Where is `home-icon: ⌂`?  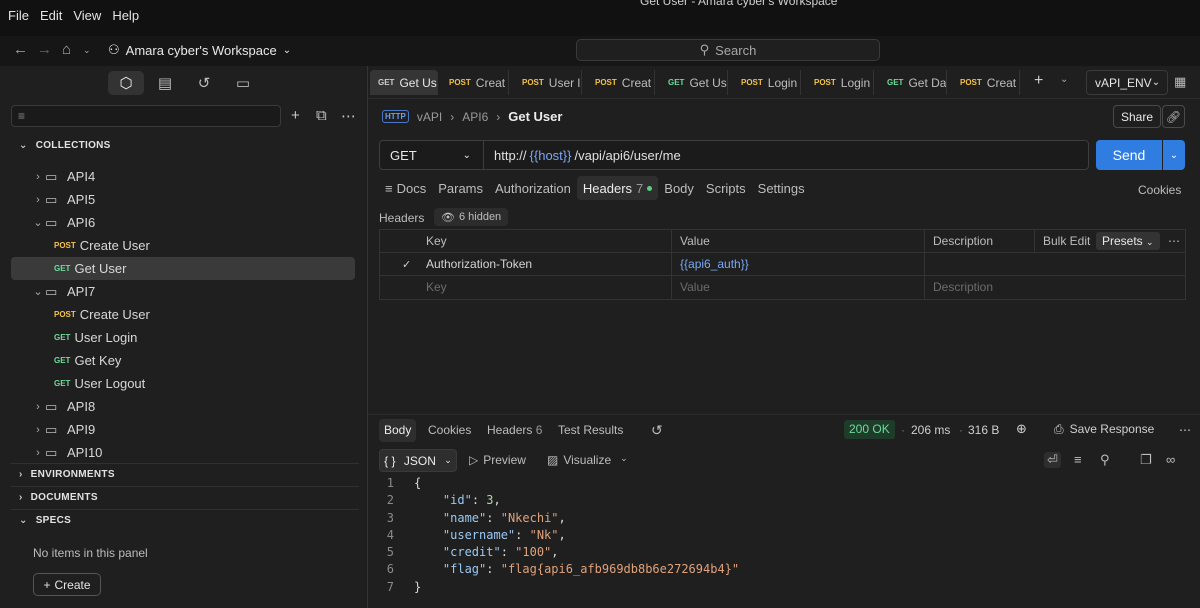
home-icon: ⌂ is located at coordinates (66, 49).